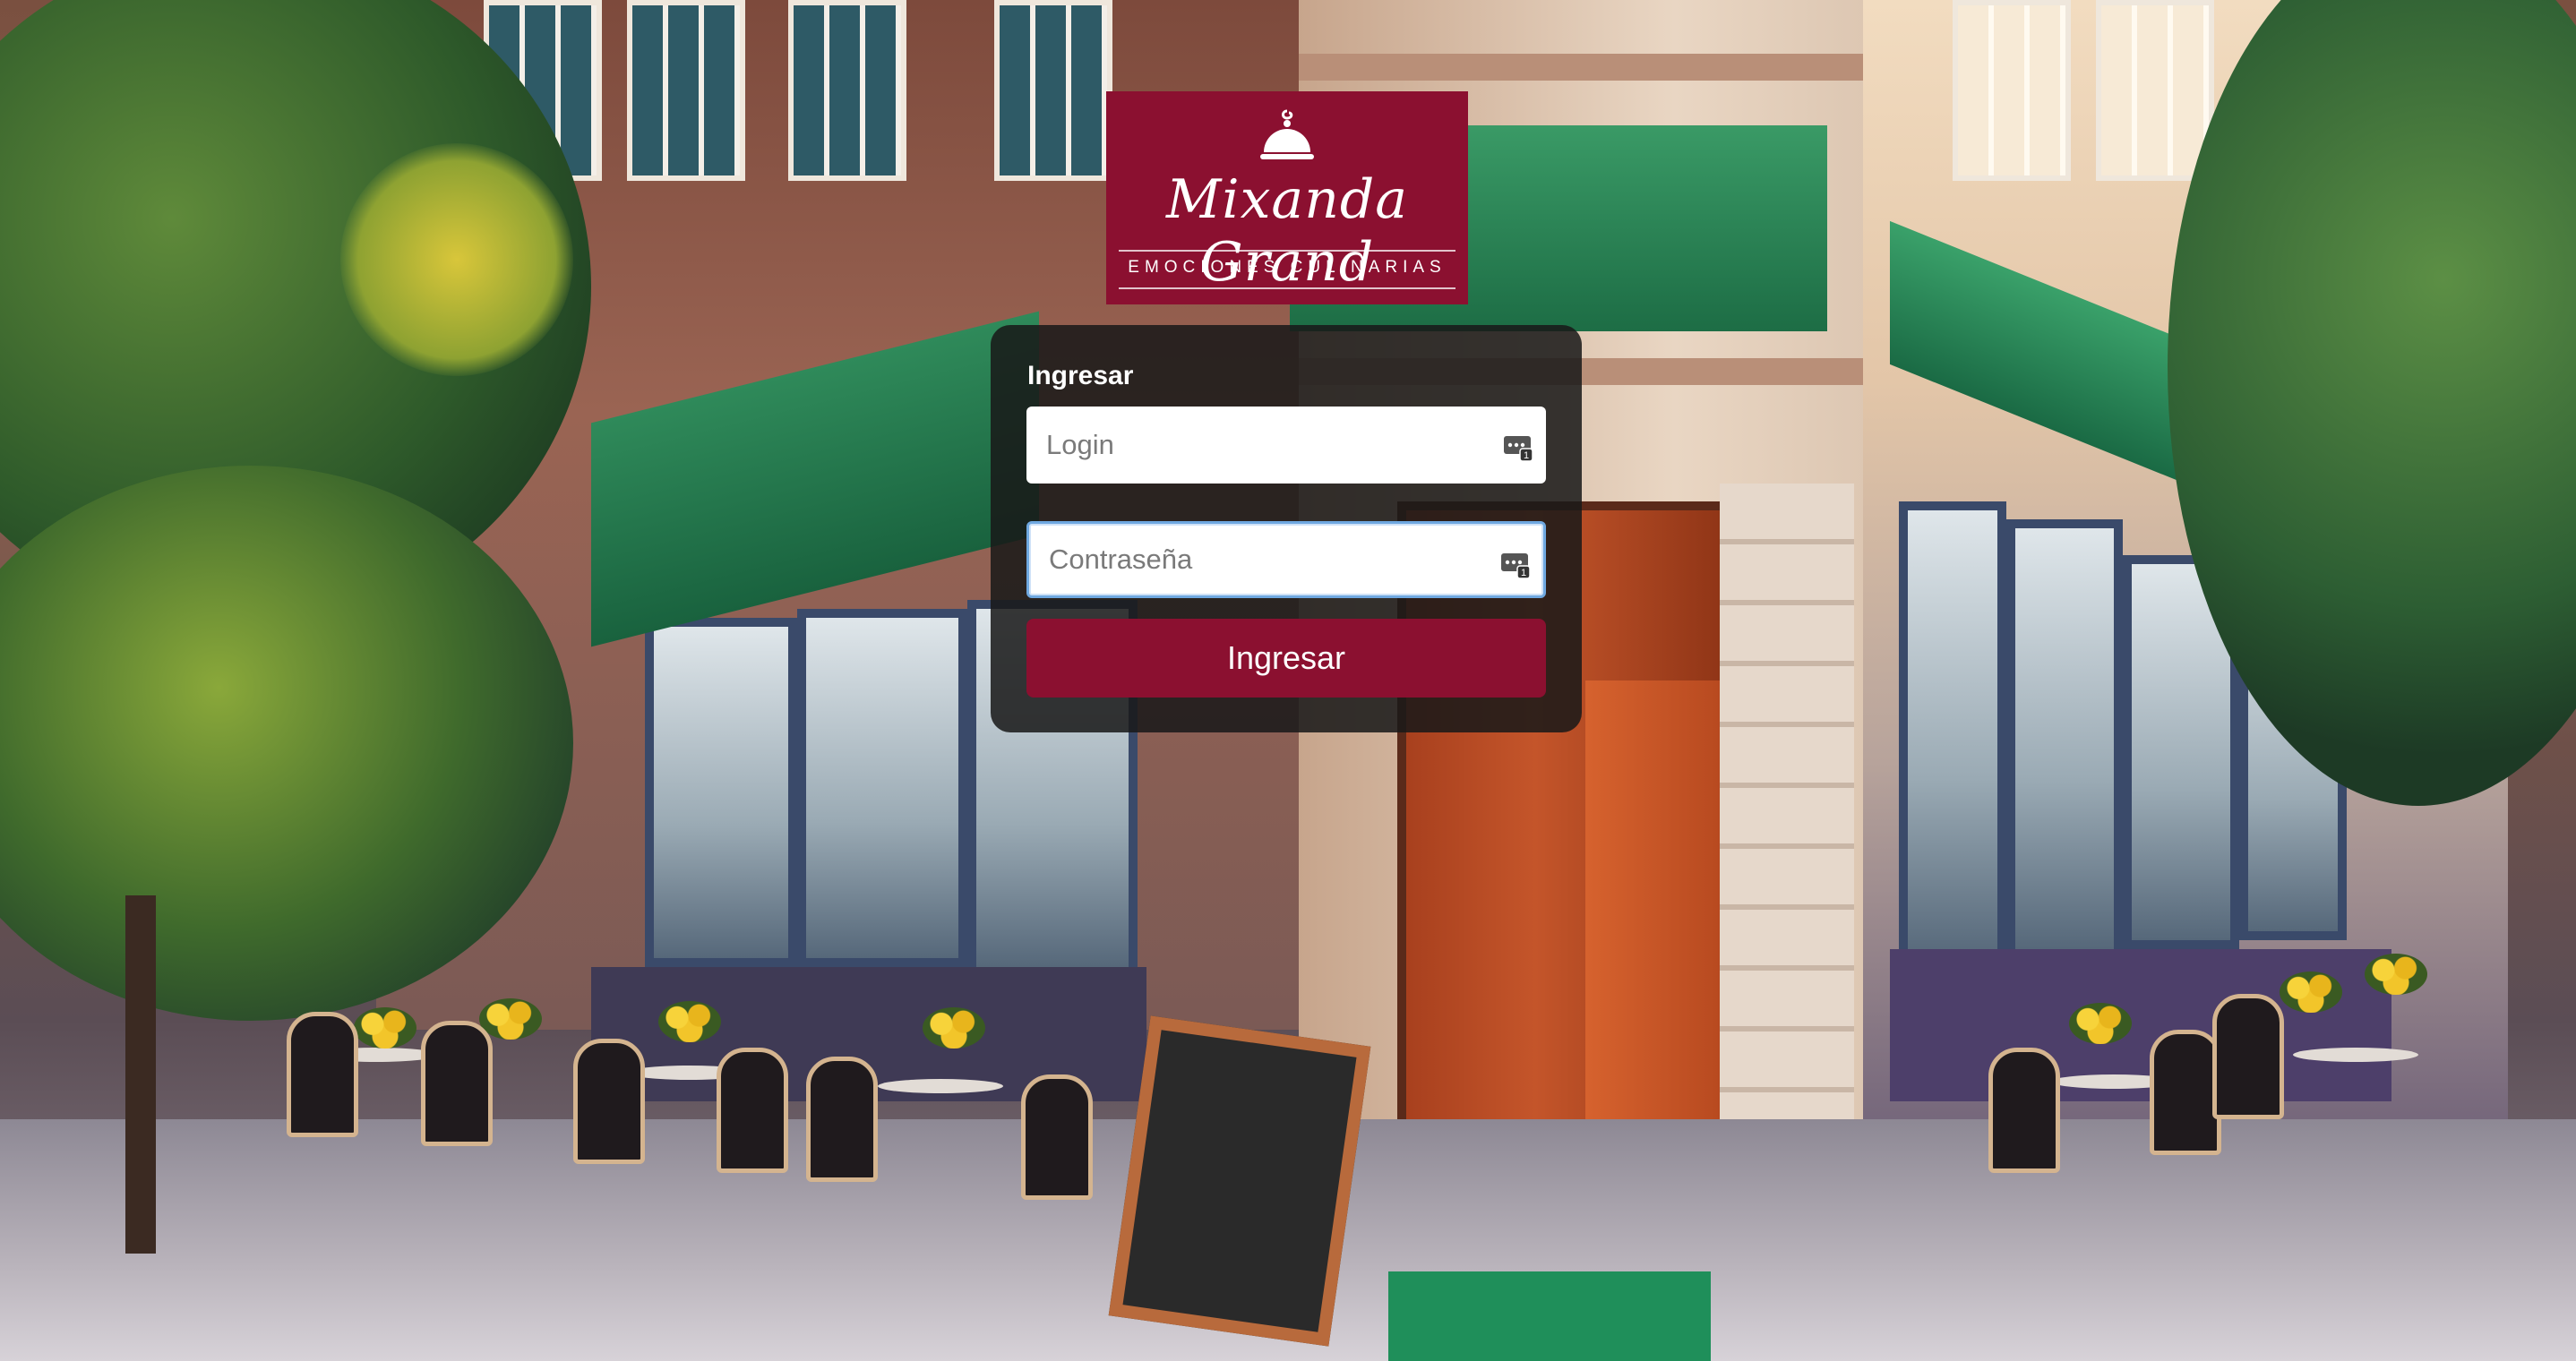 The height and width of the screenshot is (1361, 2576). Describe the element at coordinates (1612, 67) in the screenshot. I see `building-cornice` at that location.